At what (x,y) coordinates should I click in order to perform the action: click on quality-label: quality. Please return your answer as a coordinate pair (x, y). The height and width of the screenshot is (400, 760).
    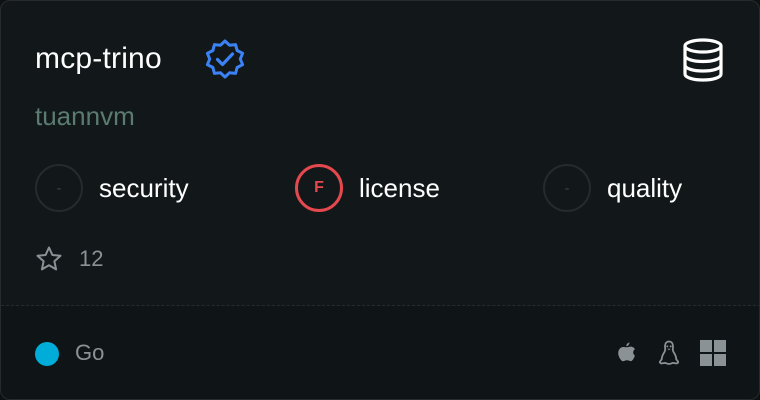
    Looking at the image, I should click on (645, 188).